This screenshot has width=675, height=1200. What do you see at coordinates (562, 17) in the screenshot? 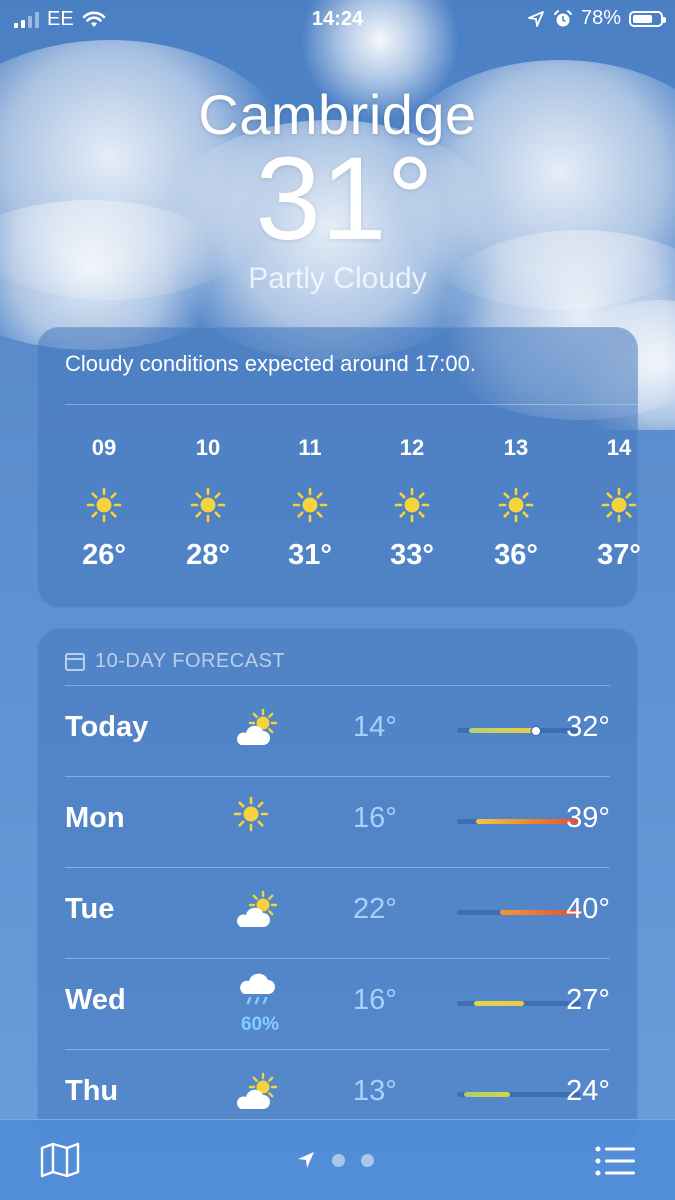
I see `alarm-icon` at bounding box center [562, 17].